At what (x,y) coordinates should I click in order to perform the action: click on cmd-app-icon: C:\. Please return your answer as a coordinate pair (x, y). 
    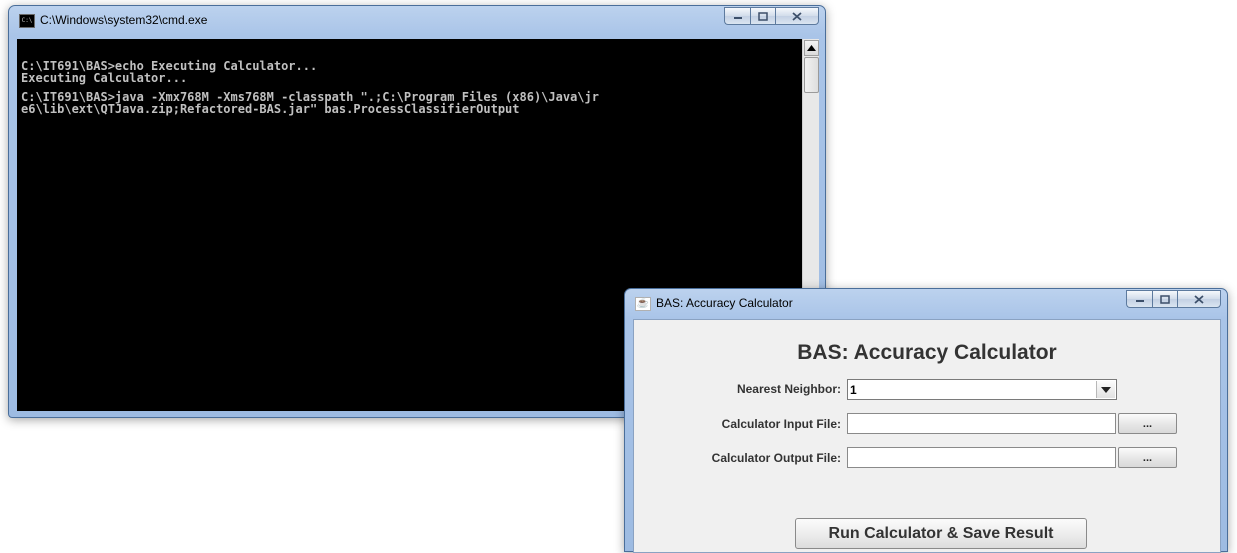
    Looking at the image, I should click on (27, 21).